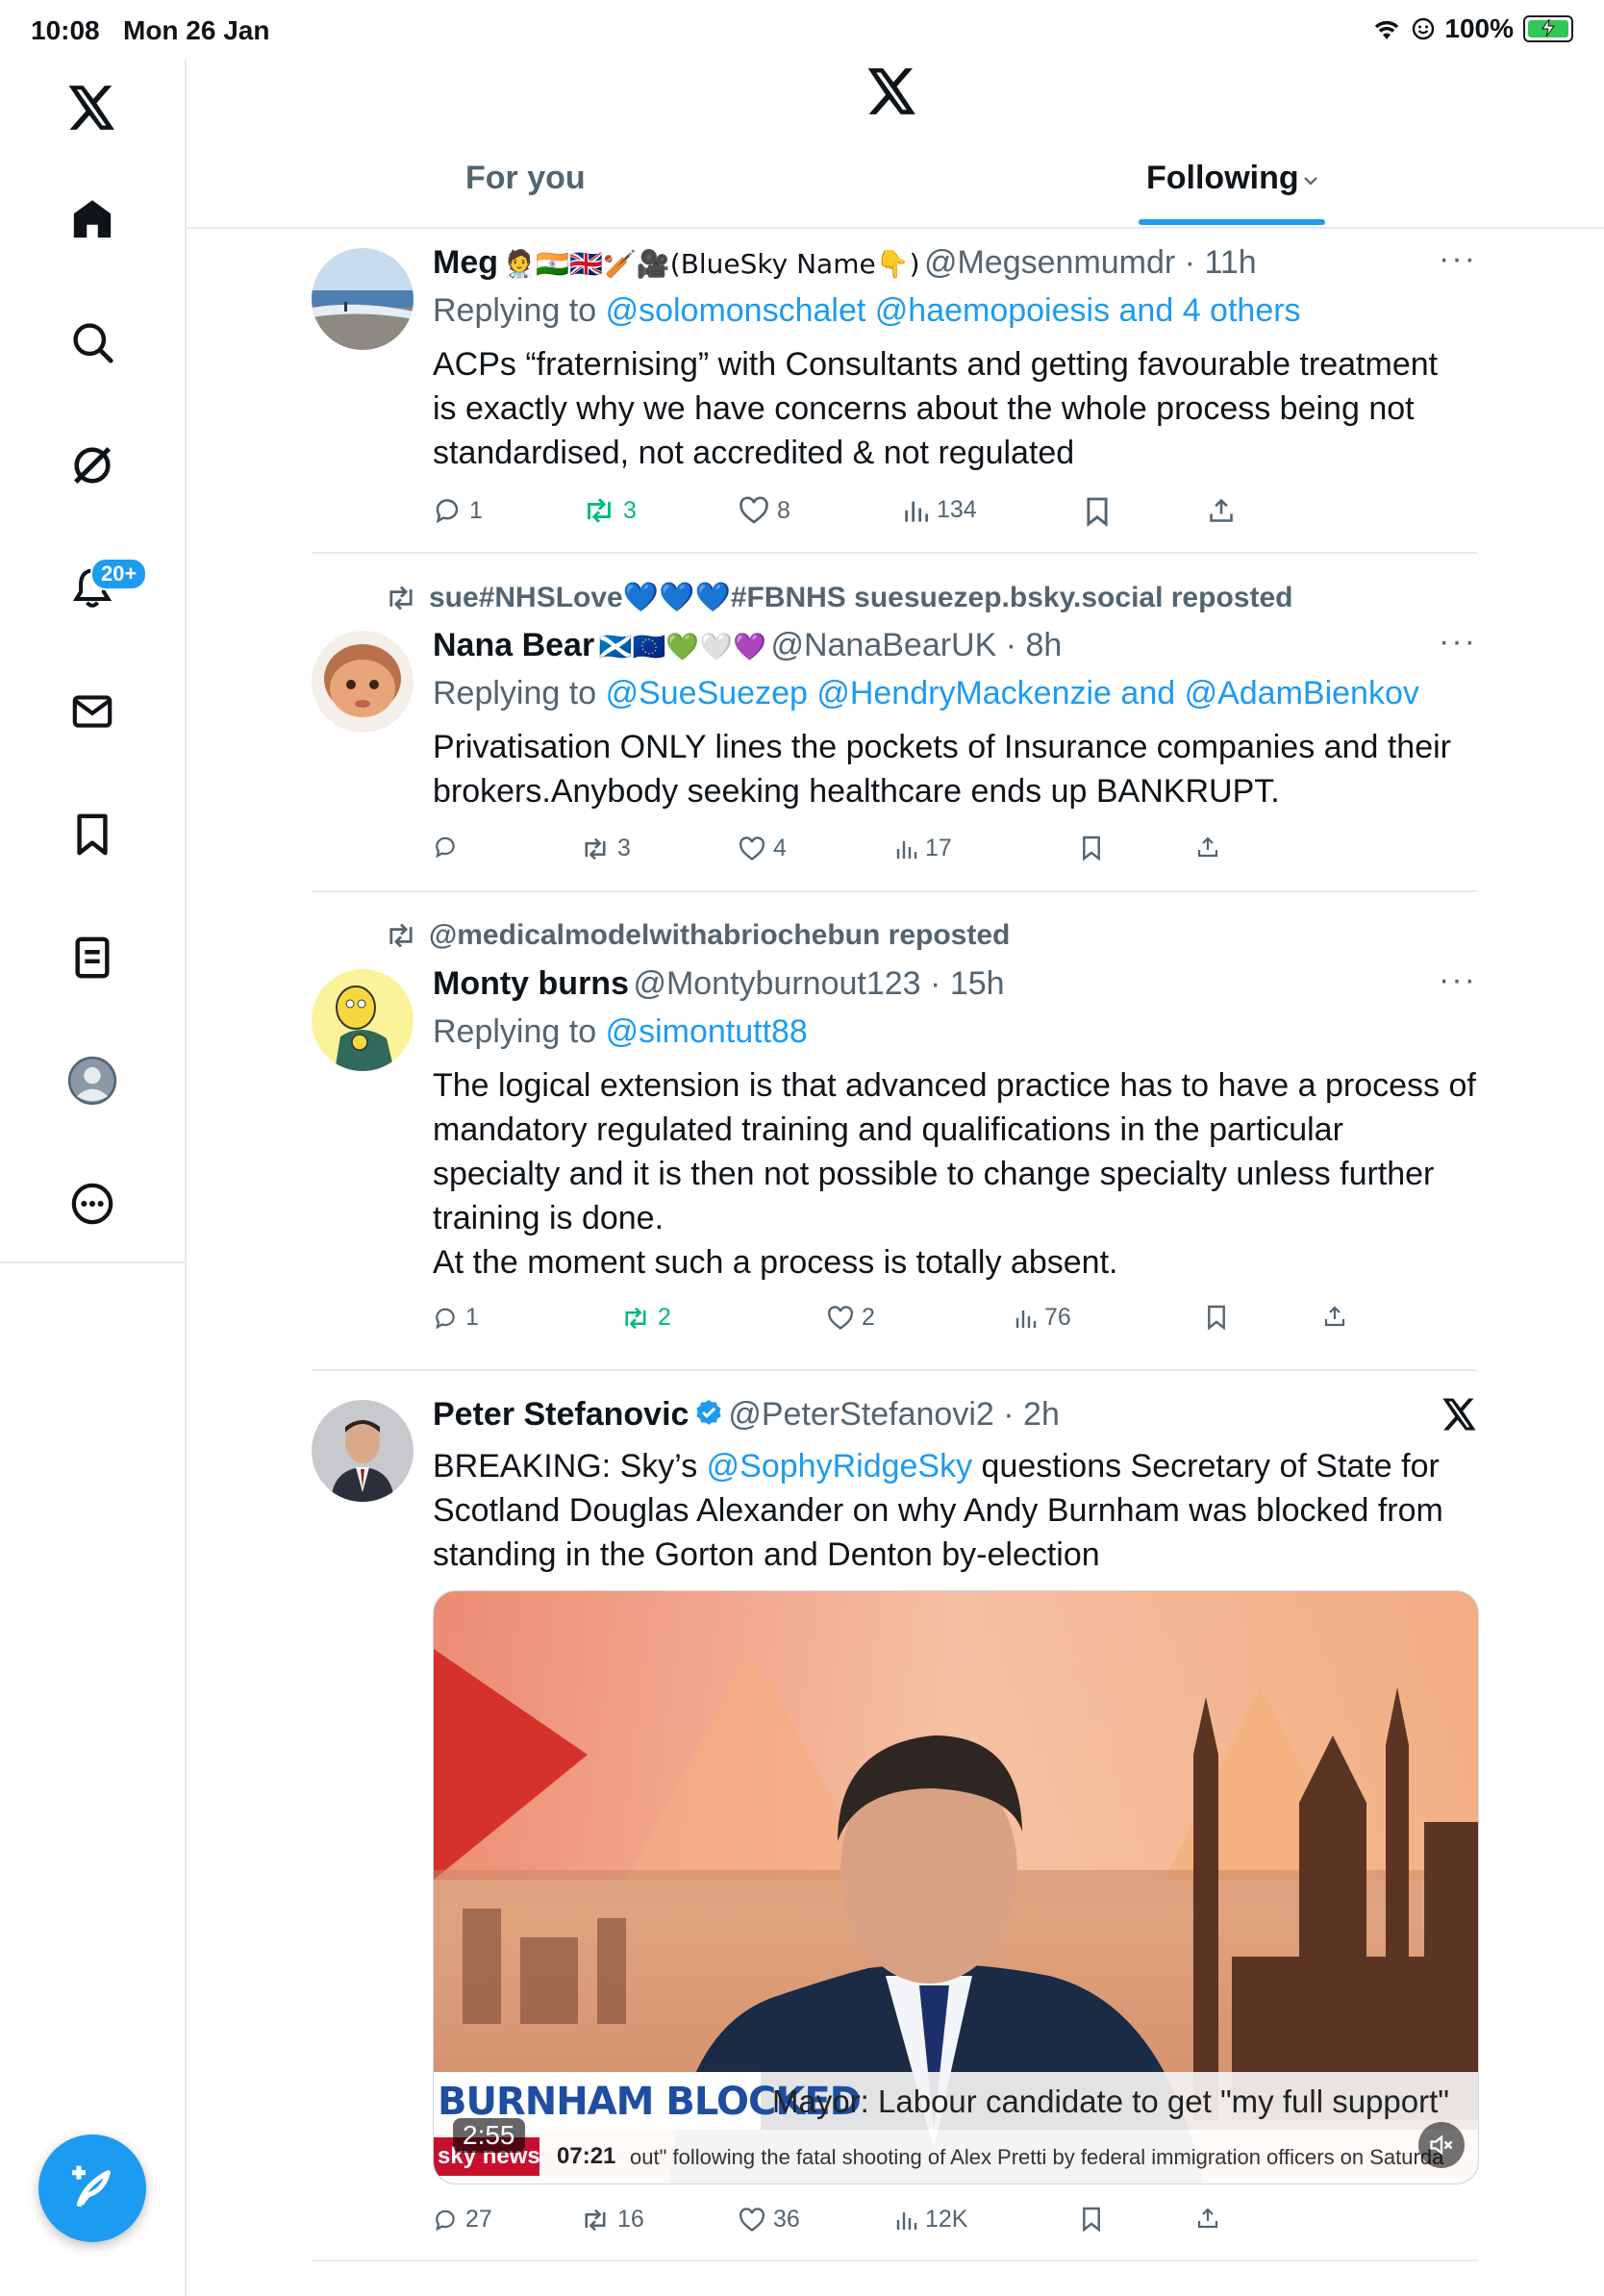 This screenshot has width=1604, height=2296. I want to click on views-button: 76, so click(1042, 1318).